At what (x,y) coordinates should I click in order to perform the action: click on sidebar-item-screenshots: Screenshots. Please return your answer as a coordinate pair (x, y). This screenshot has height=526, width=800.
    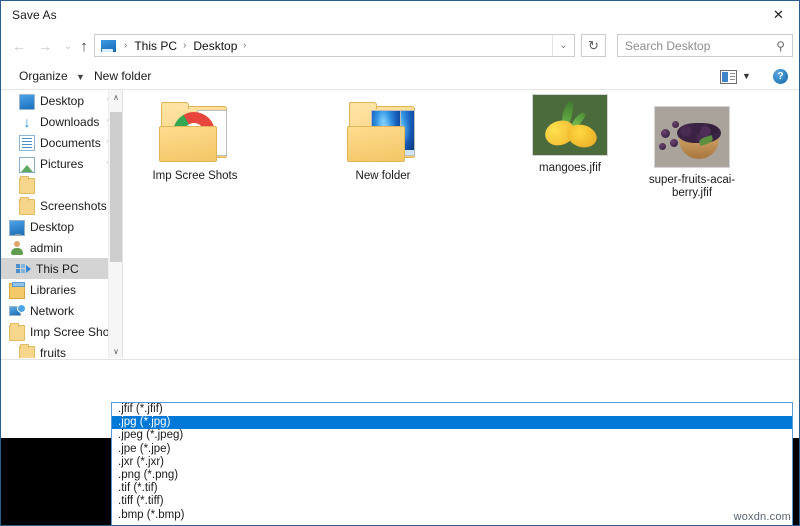
    Looking at the image, I should click on (61, 205).